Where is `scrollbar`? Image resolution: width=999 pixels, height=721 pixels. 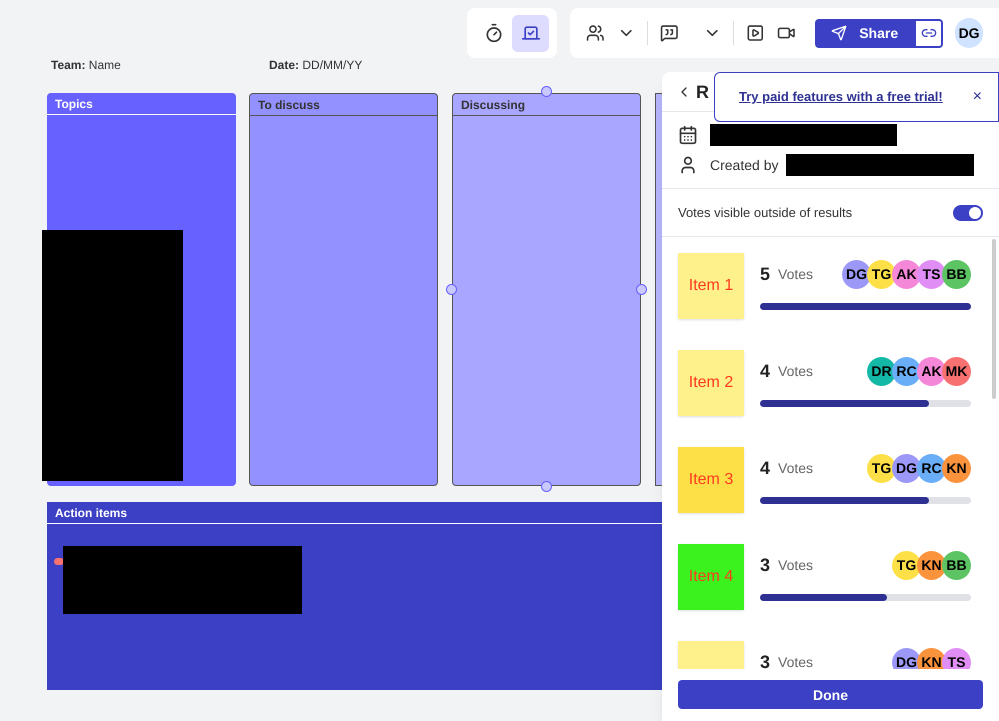
scrollbar is located at coordinates (994, 319).